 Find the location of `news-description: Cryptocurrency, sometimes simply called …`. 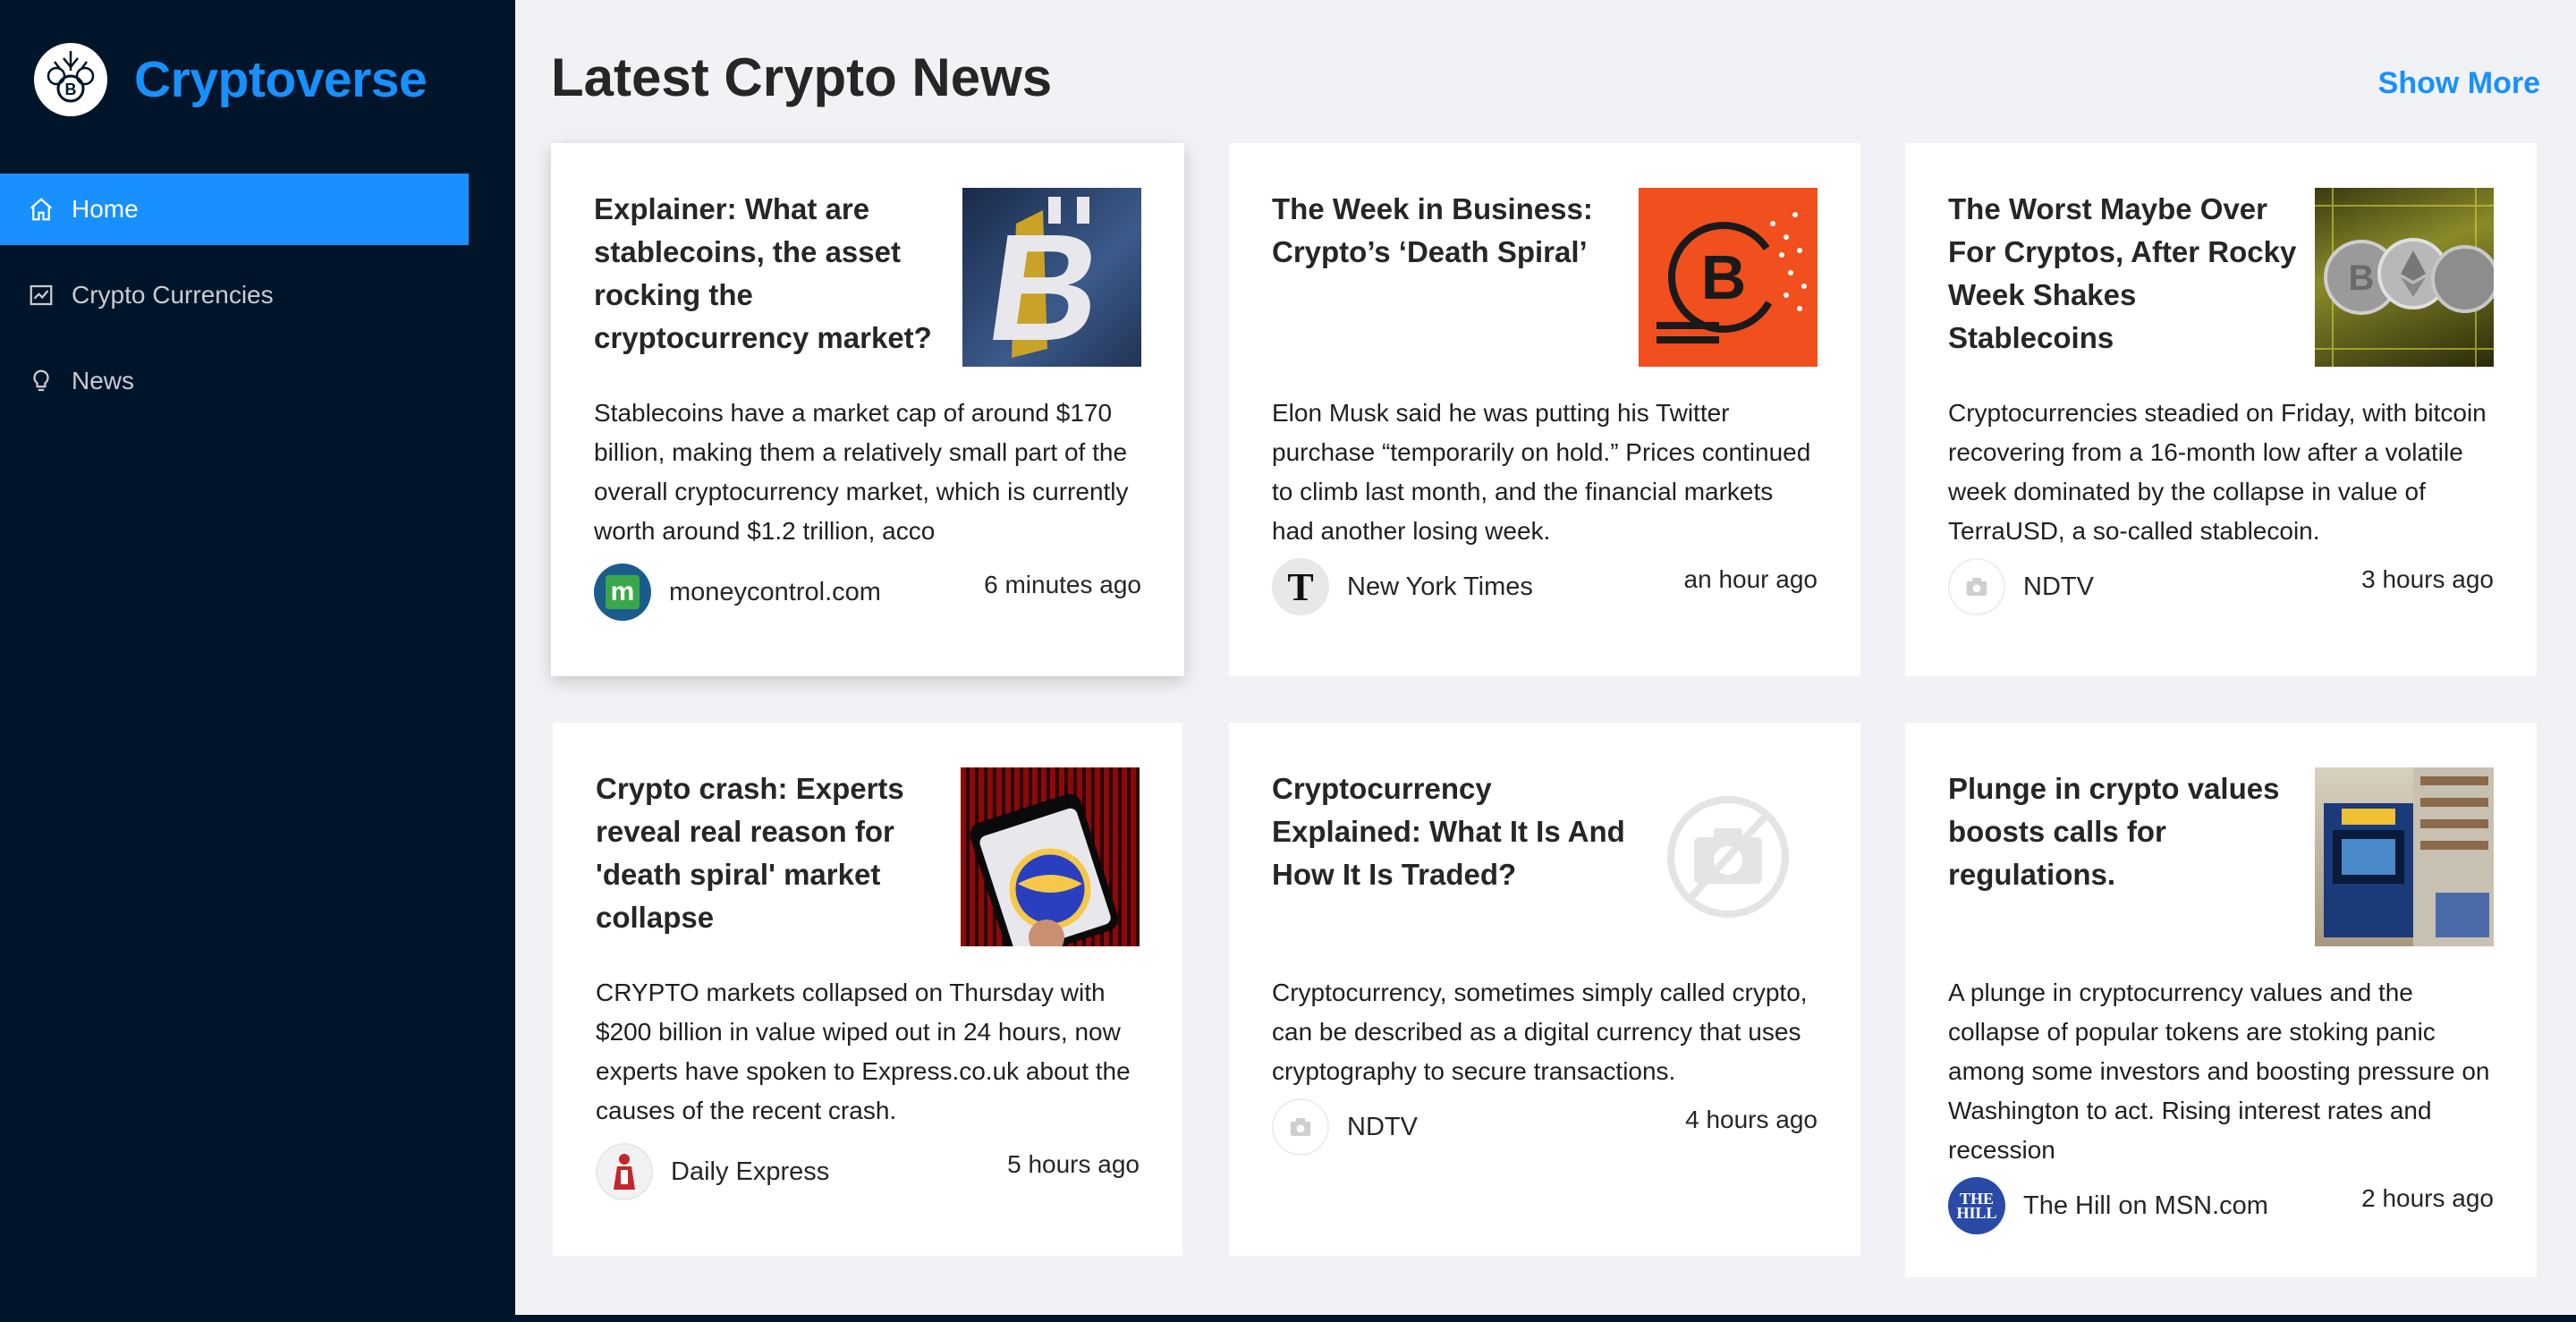

news-description: Cryptocurrency, sometimes simply called … is located at coordinates (1540, 1032).